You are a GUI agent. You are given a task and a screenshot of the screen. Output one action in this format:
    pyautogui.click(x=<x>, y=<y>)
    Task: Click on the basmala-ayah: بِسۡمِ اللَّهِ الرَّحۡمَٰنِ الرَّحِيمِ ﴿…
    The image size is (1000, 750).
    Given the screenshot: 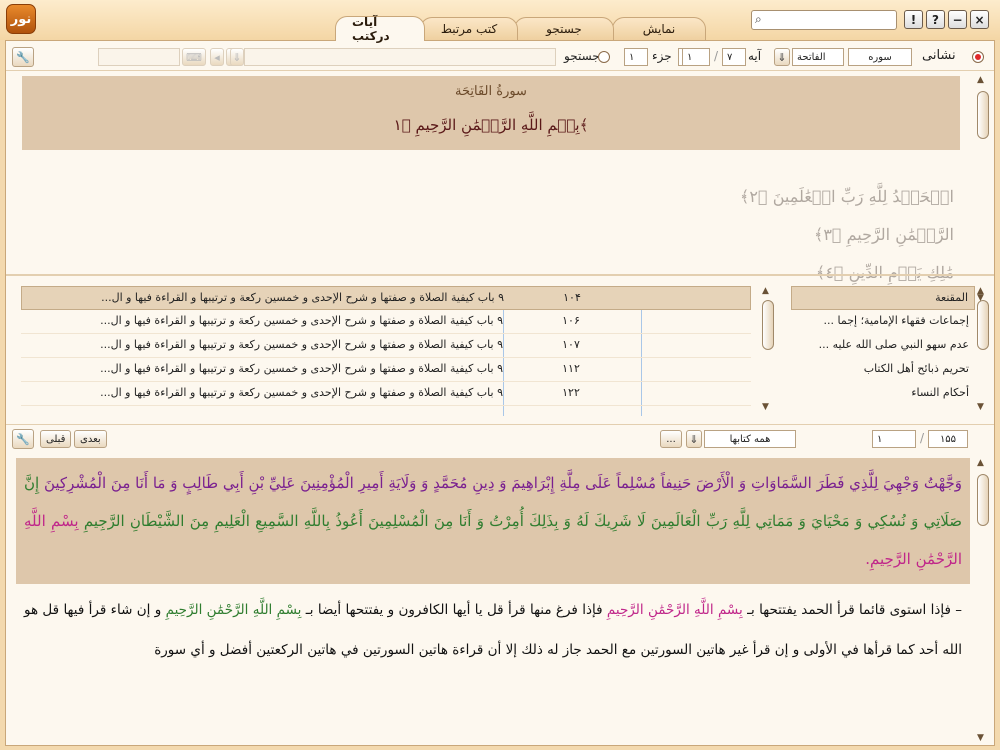 What is the action you would take?
    pyautogui.click(x=491, y=125)
    